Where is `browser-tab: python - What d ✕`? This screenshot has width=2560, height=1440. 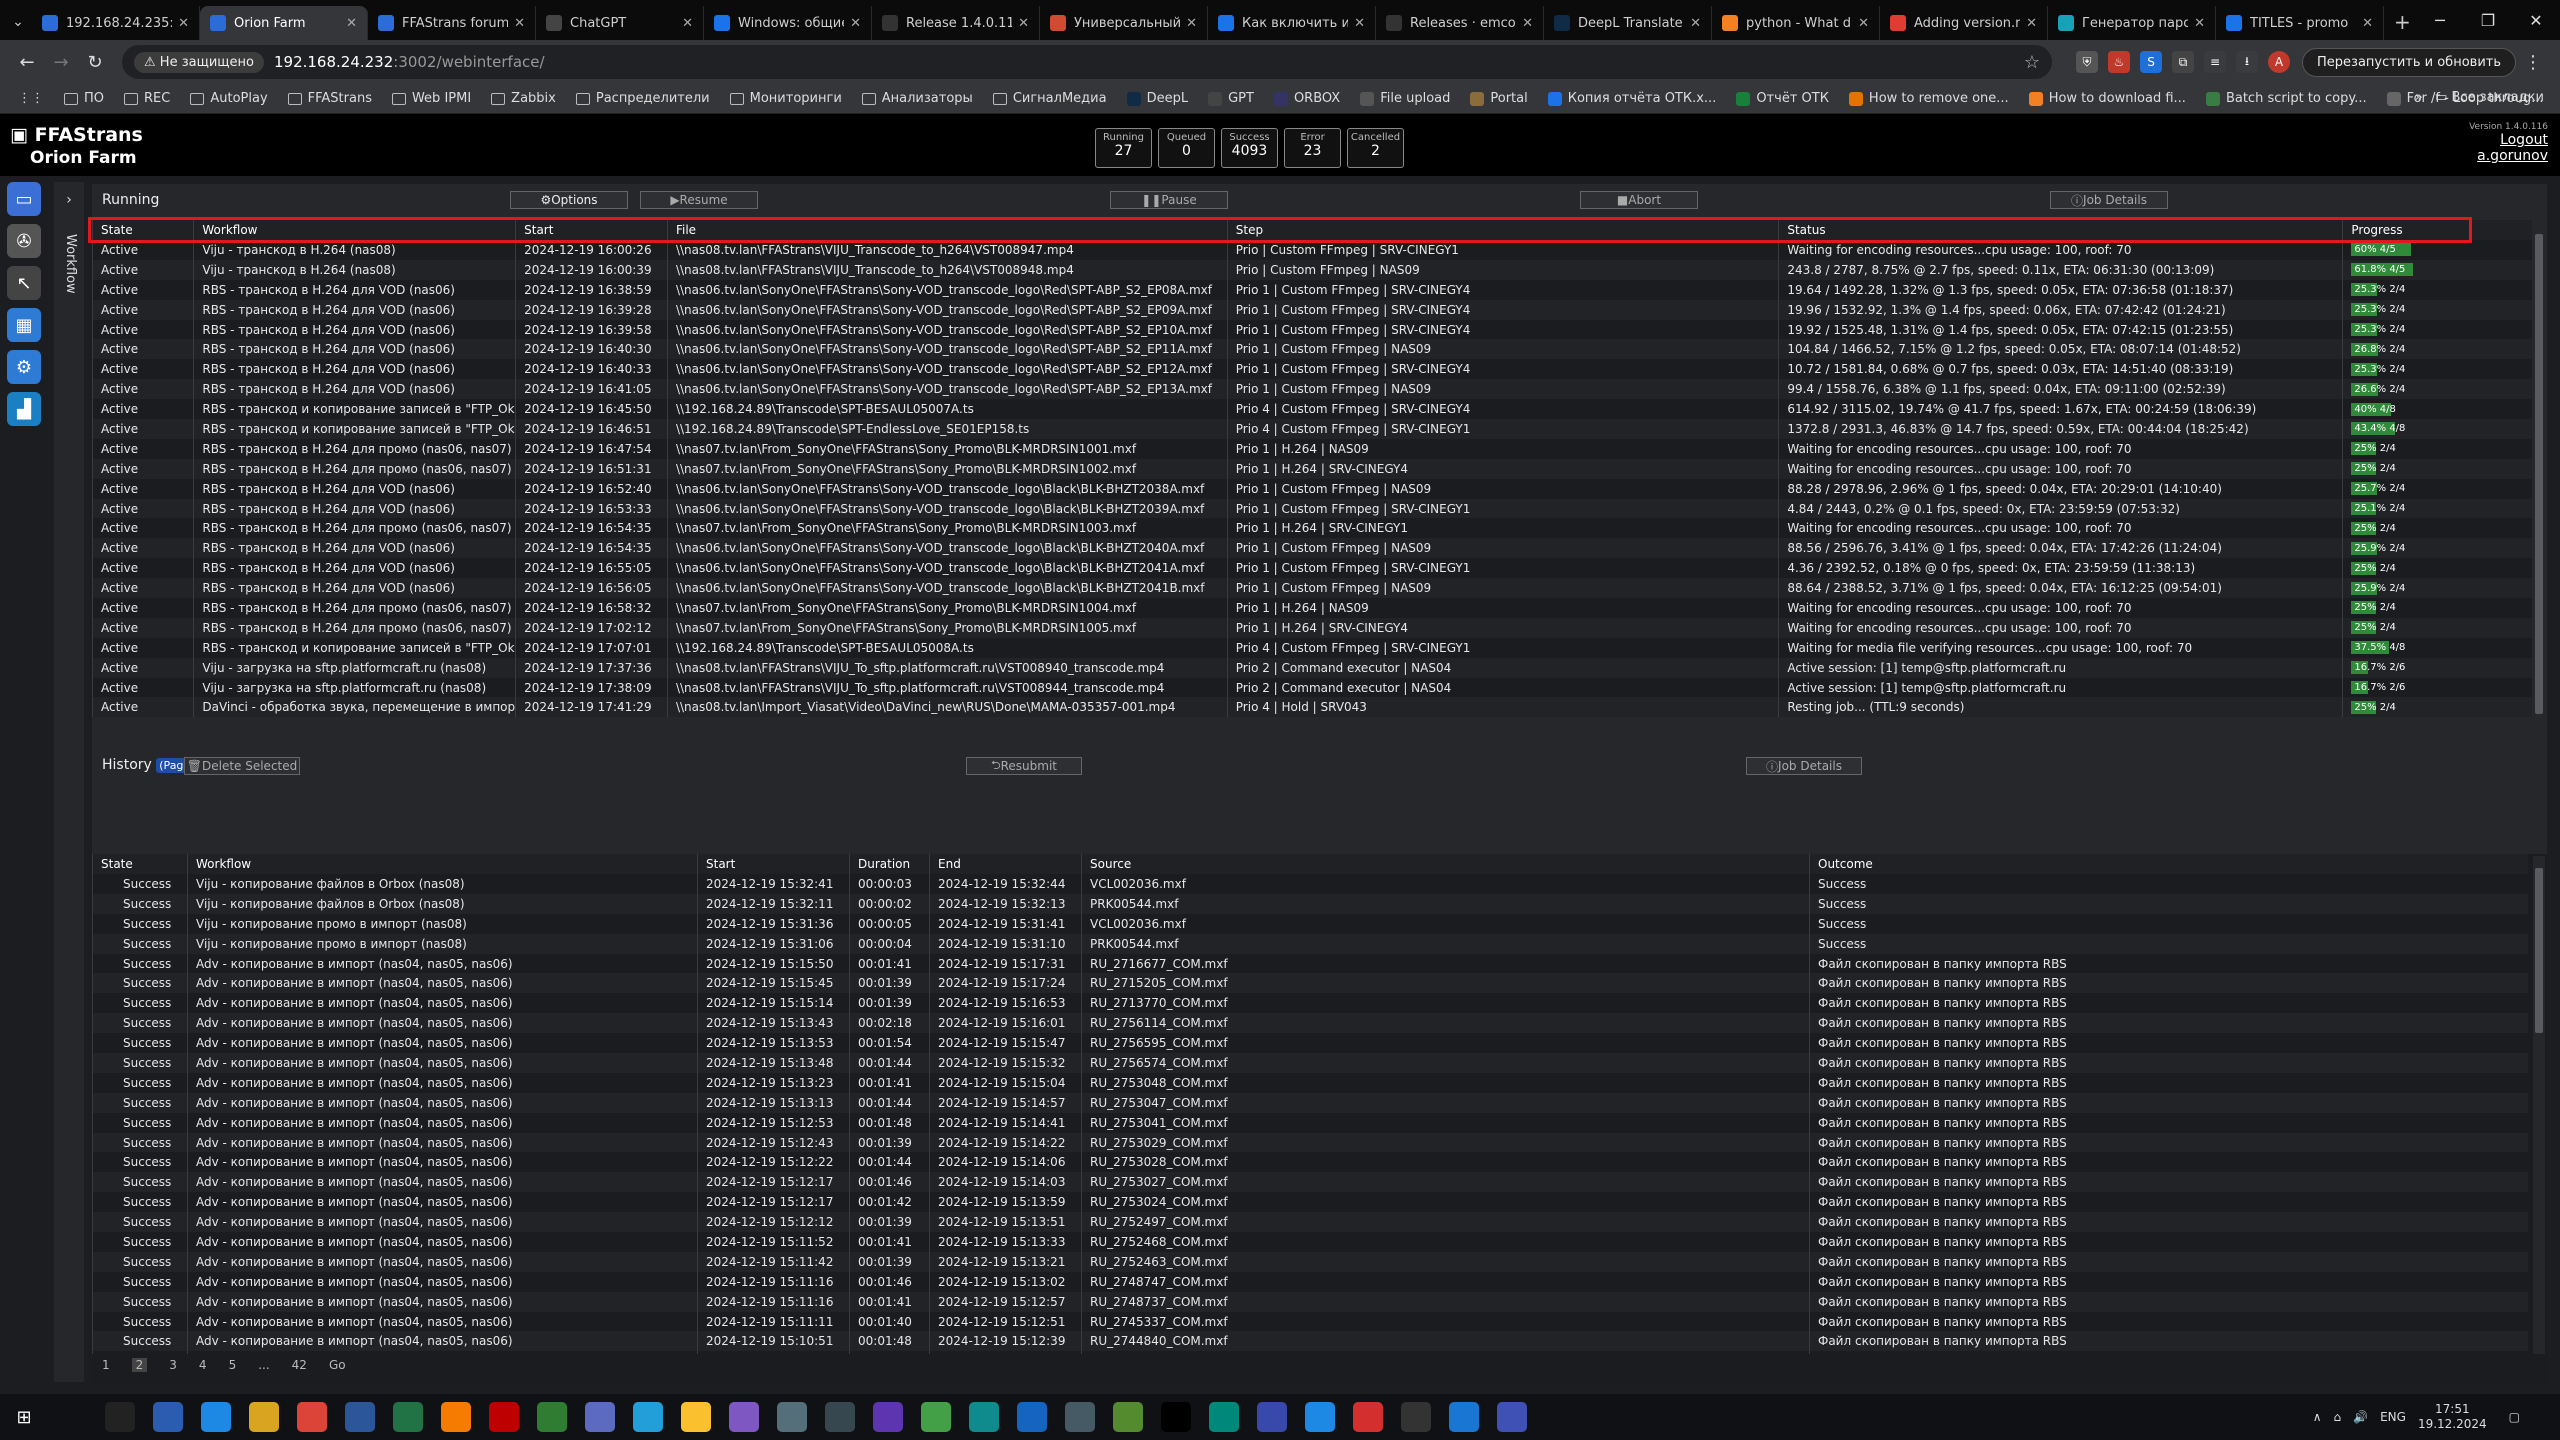 browser-tab: python - What d ✕ is located at coordinates (1796, 23).